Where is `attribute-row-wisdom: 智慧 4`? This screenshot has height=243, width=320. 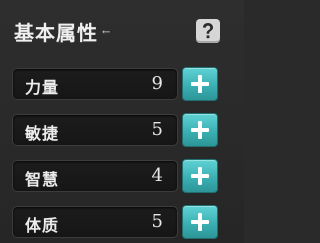 attribute-row-wisdom: 智慧 4 is located at coordinates (95, 176).